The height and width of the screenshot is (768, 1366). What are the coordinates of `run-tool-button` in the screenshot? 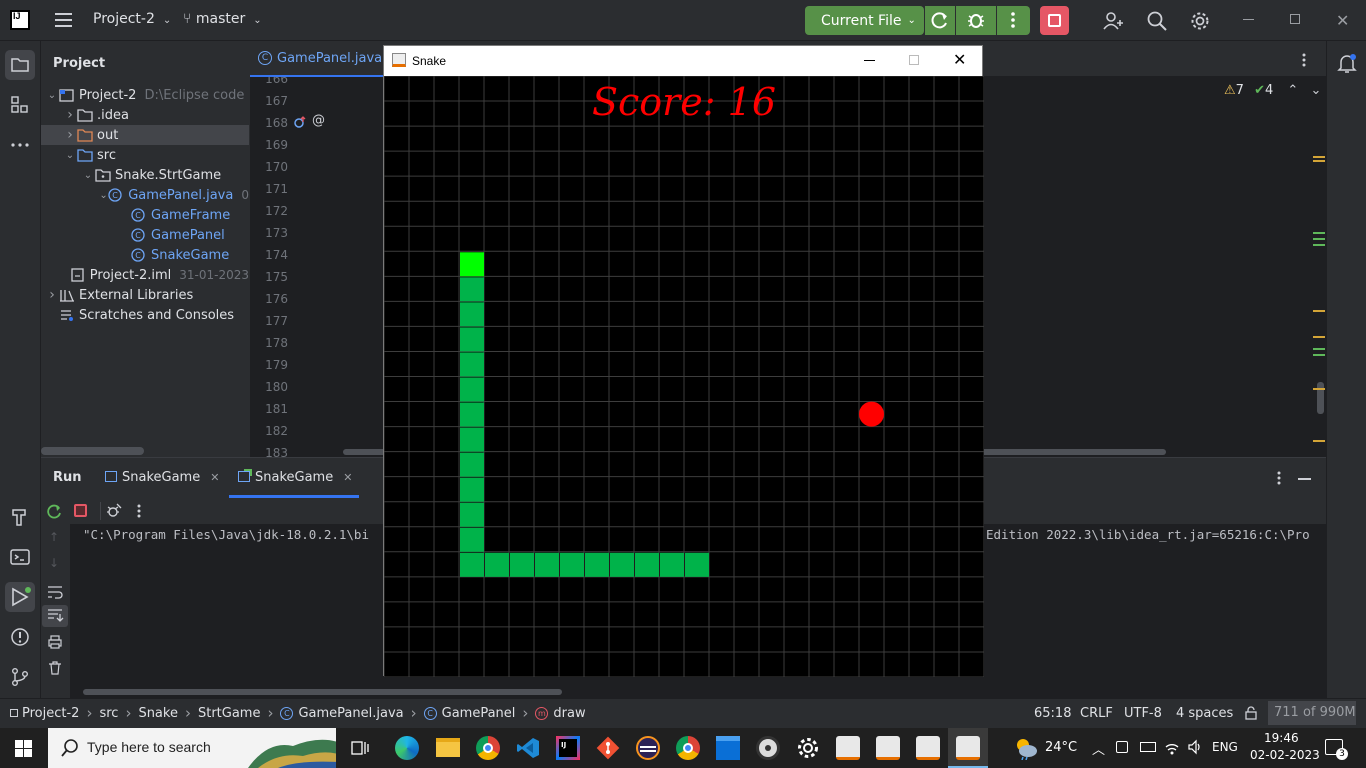 It's located at (20, 597).